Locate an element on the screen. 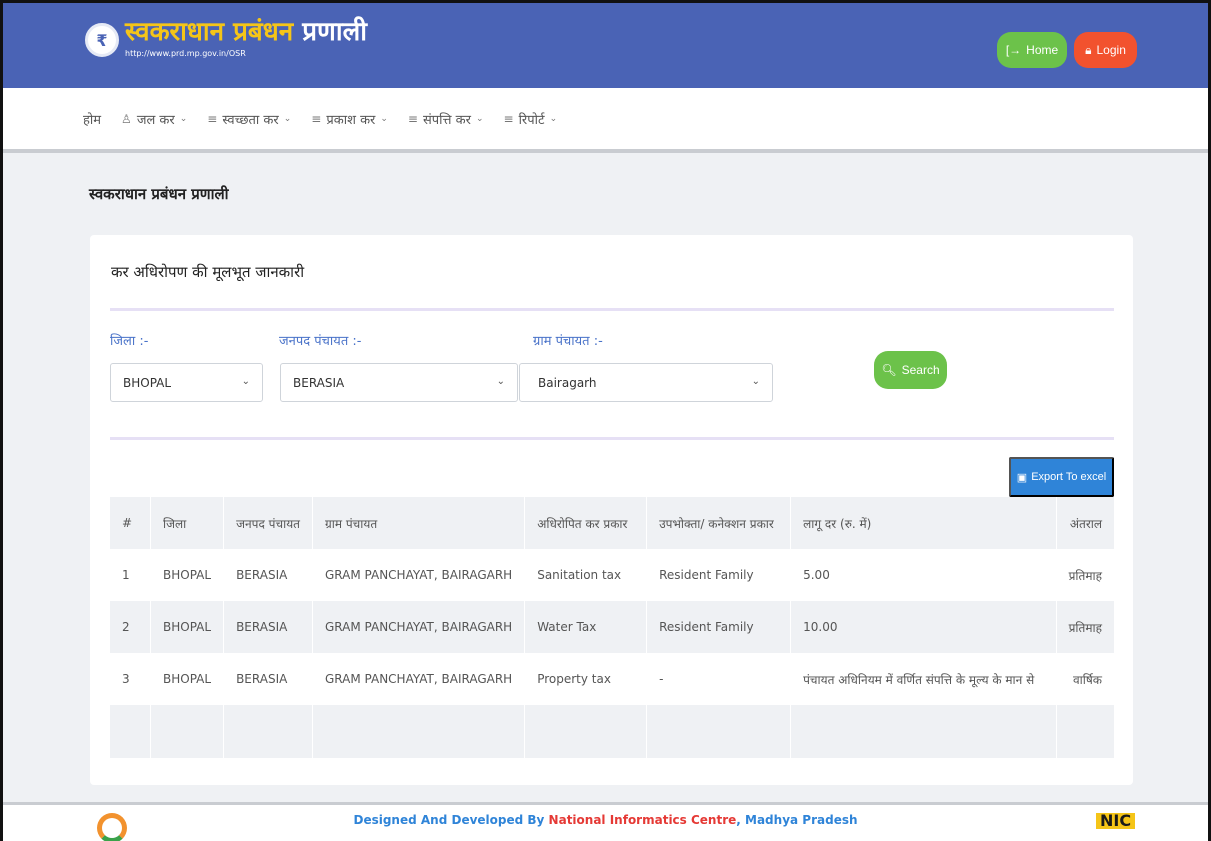 This screenshot has width=1211, height=841. col-header: लागू दर (रु. में) is located at coordinates (923, 523).